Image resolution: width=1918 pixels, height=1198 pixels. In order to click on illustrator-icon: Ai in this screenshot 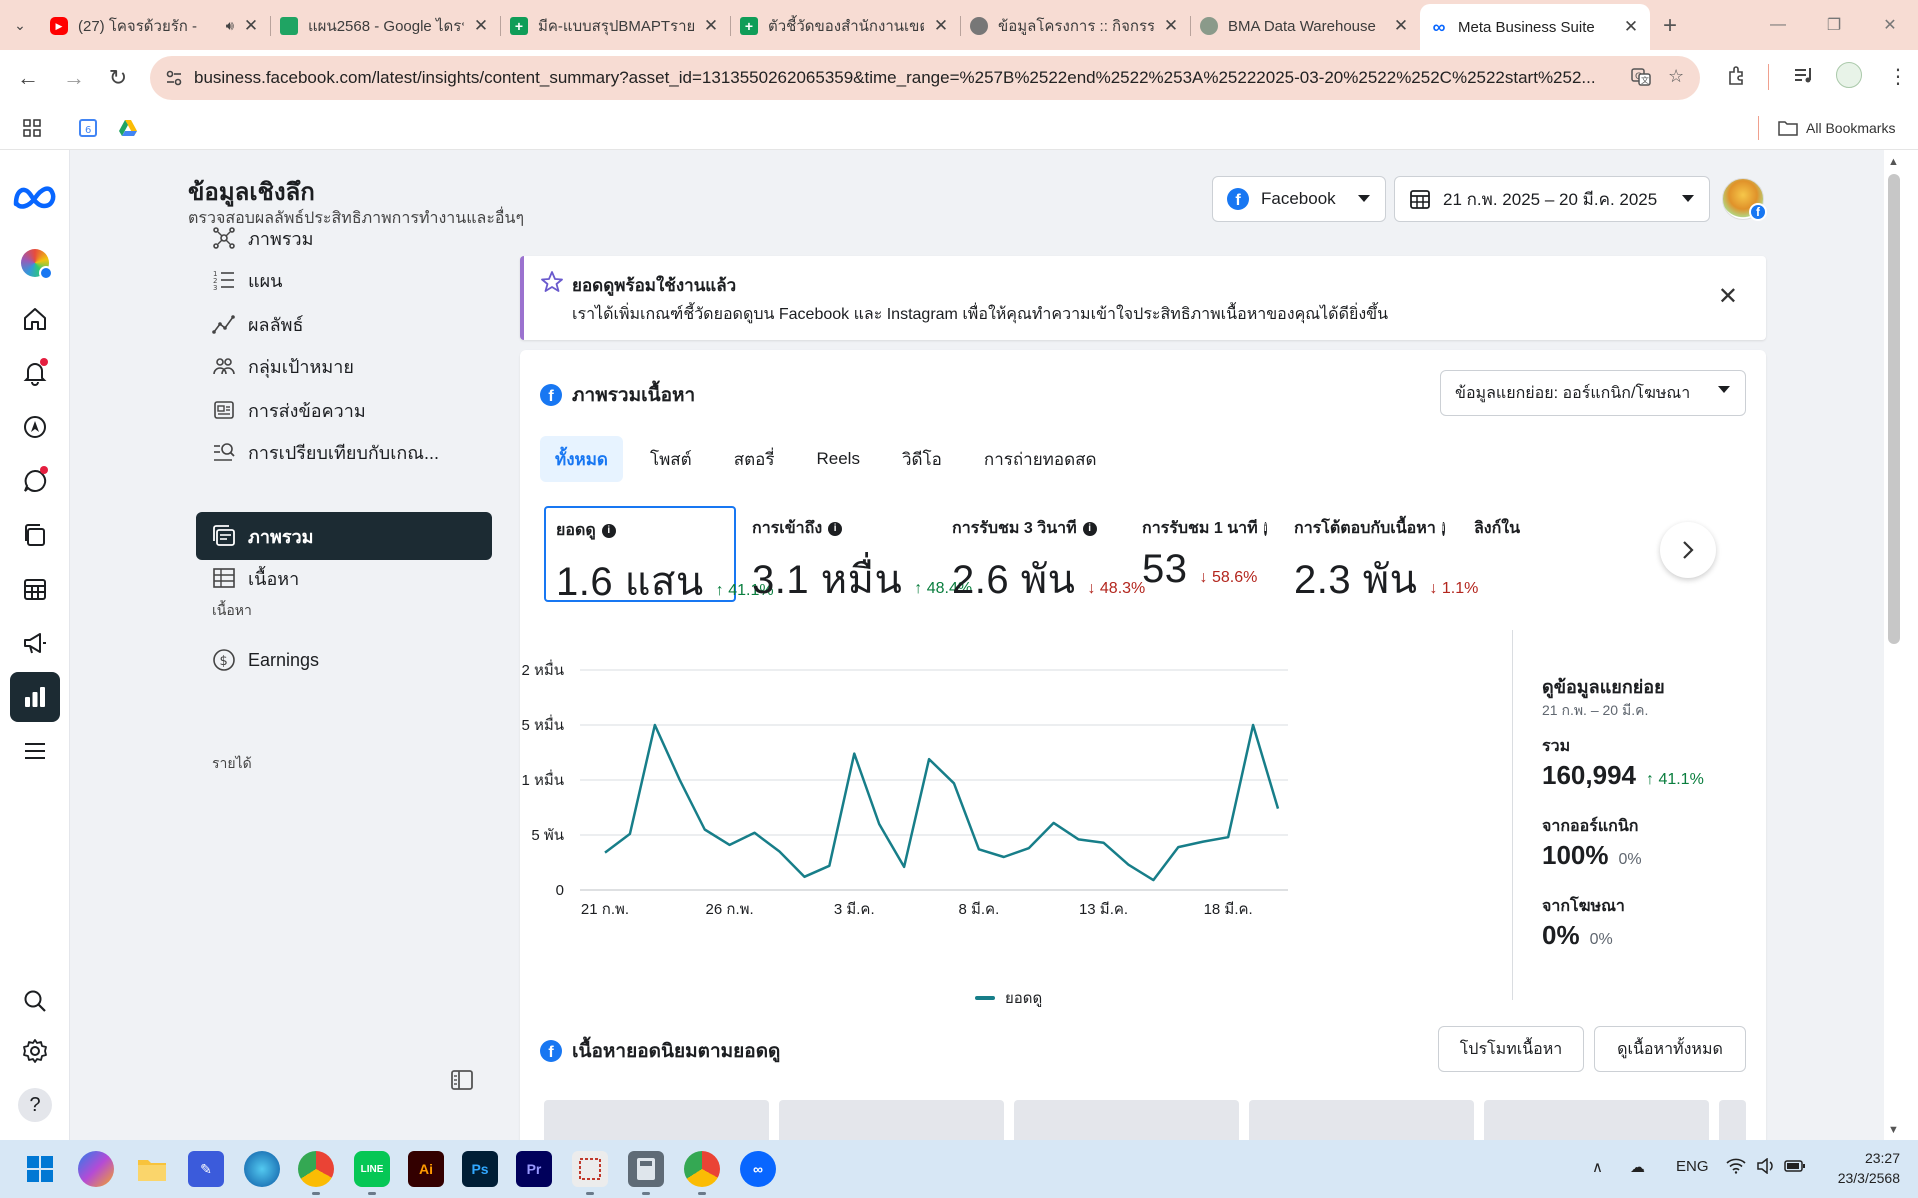, I will do `click(426, 1169)`.